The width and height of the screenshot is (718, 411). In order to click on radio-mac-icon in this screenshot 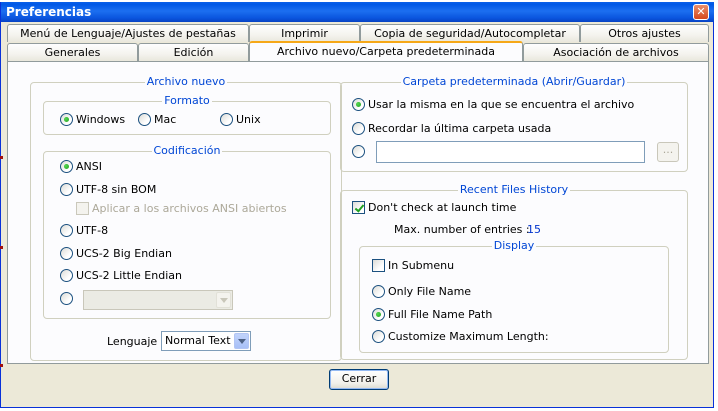, I will do `click(144, 119)`.